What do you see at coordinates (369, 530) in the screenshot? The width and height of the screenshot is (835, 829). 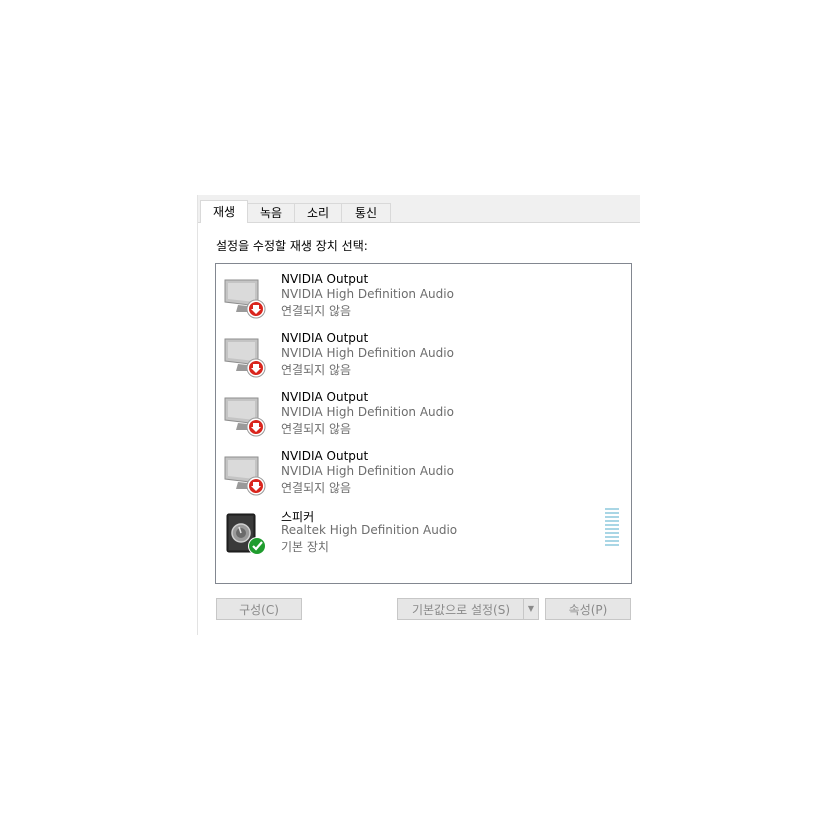 I see `device-driver: Realtek High Definition Audio` at bounding box center [369, 530].